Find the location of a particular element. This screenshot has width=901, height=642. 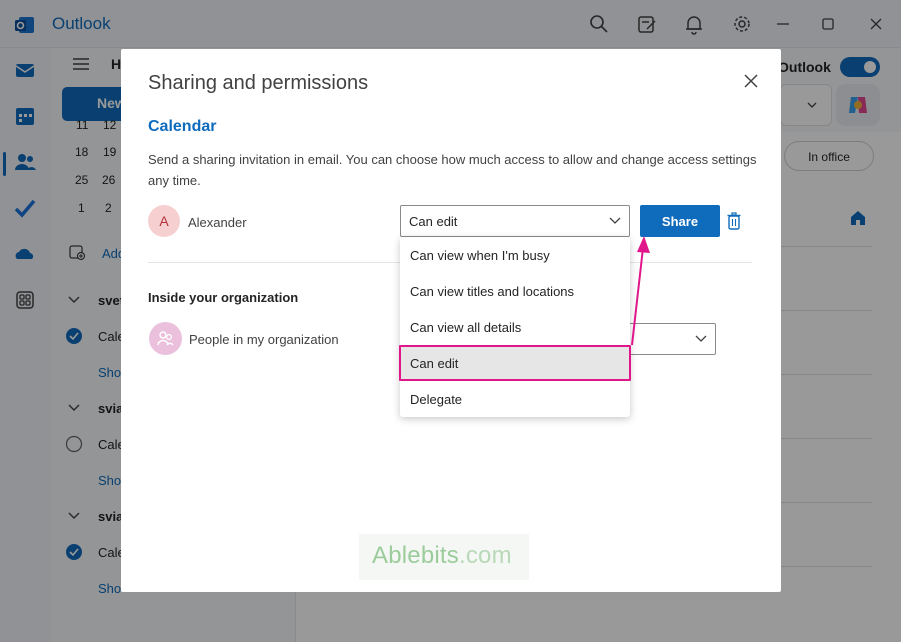

watermark-brand: Ablebits is located at coordinates (415, 555).